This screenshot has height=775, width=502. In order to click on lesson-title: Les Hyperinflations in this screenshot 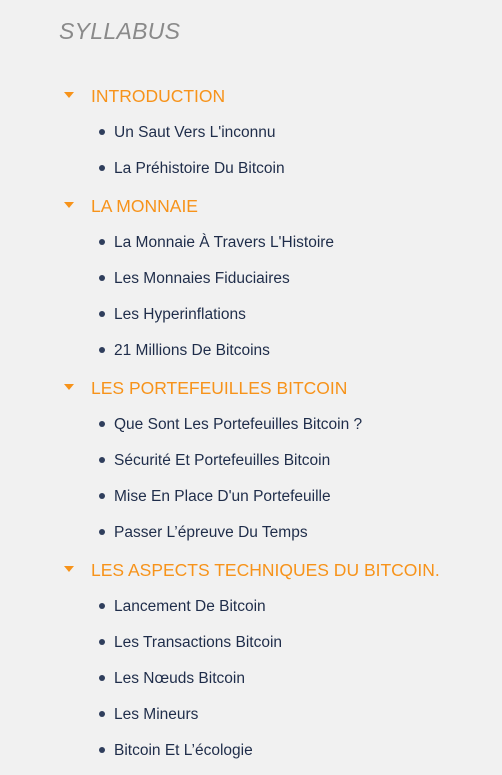, I will do `click(180, 315)`.